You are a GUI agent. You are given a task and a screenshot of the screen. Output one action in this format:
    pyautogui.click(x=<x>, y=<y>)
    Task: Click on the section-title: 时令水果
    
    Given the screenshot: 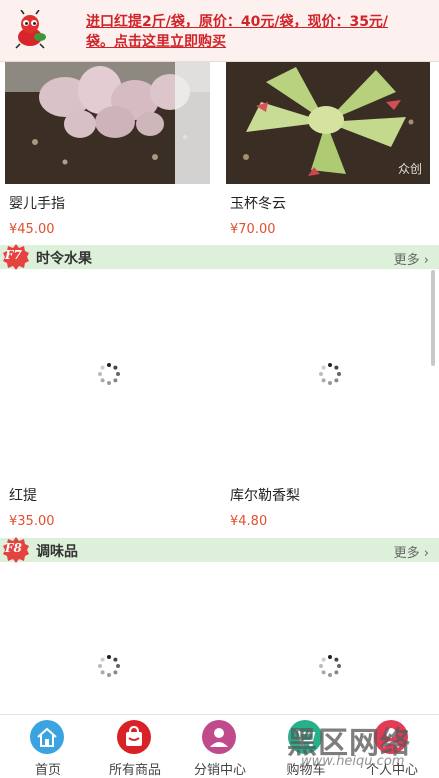 What is the action you would take?
    pyautogui.click(x=64, y=259)
    